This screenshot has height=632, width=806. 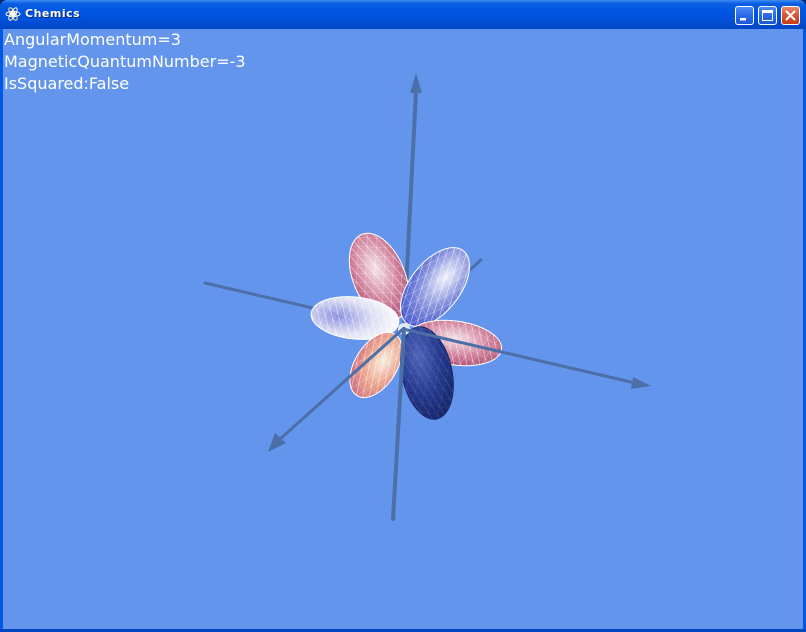 What do you see at coordinates (336, 389) in the screenshot?
I see `axis-z-front` at bounding box center [336, 389].